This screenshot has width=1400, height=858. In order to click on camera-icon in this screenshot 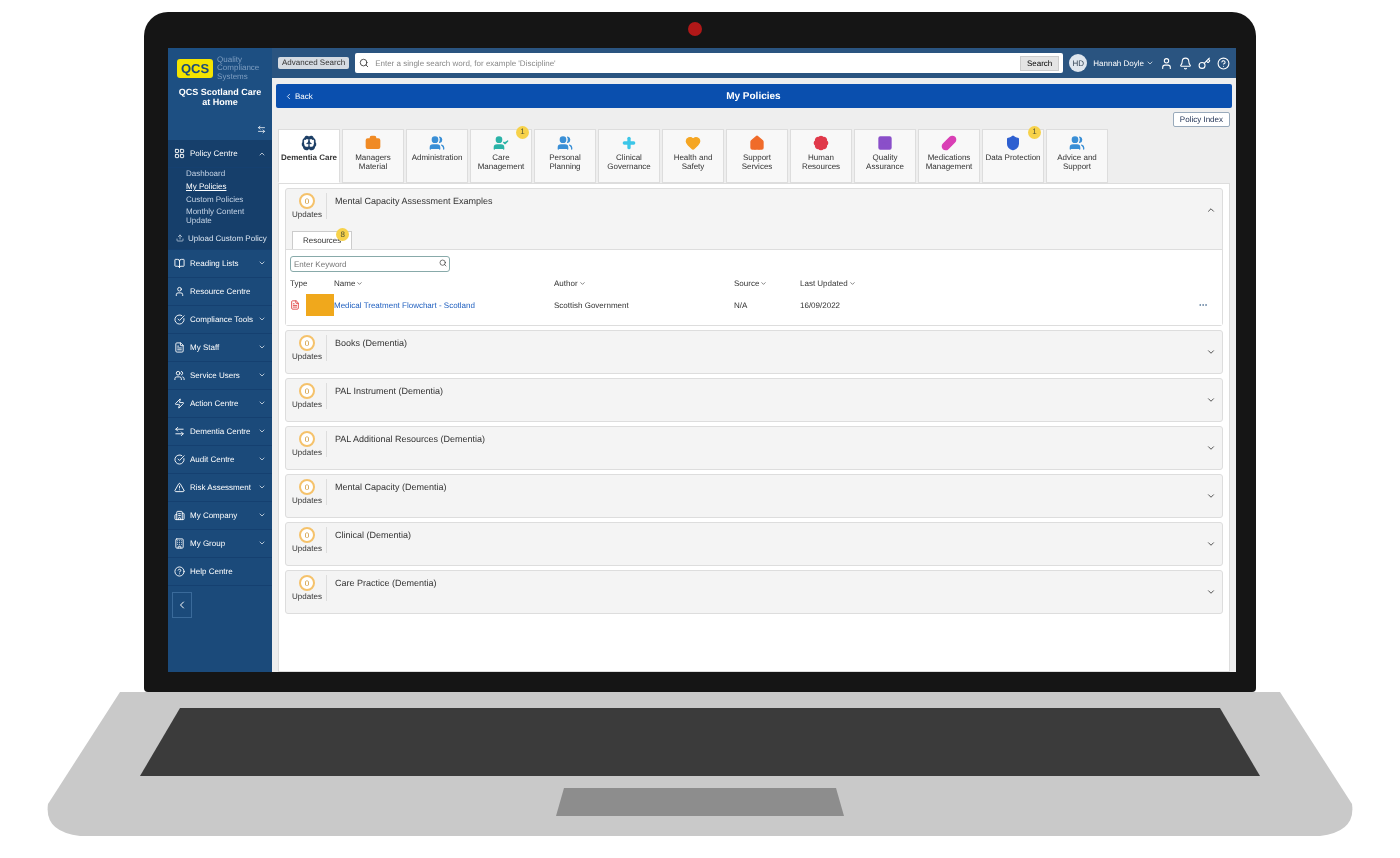, I will do `click(695, 29)`.